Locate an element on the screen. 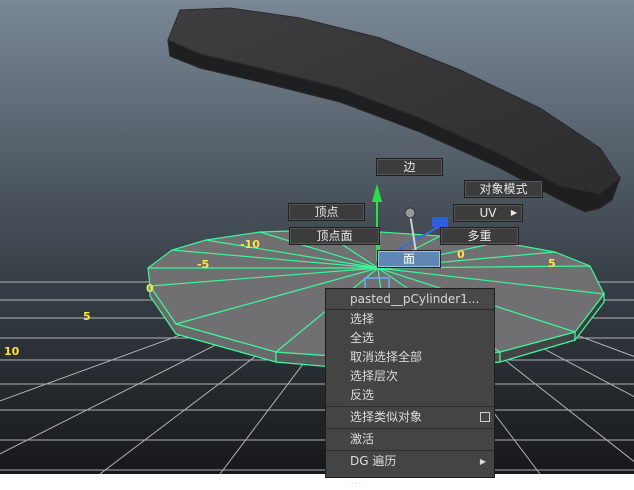 The width and height of the screenshot is (634, 490). grid-label: 10 is located at coordinates (12, 351).